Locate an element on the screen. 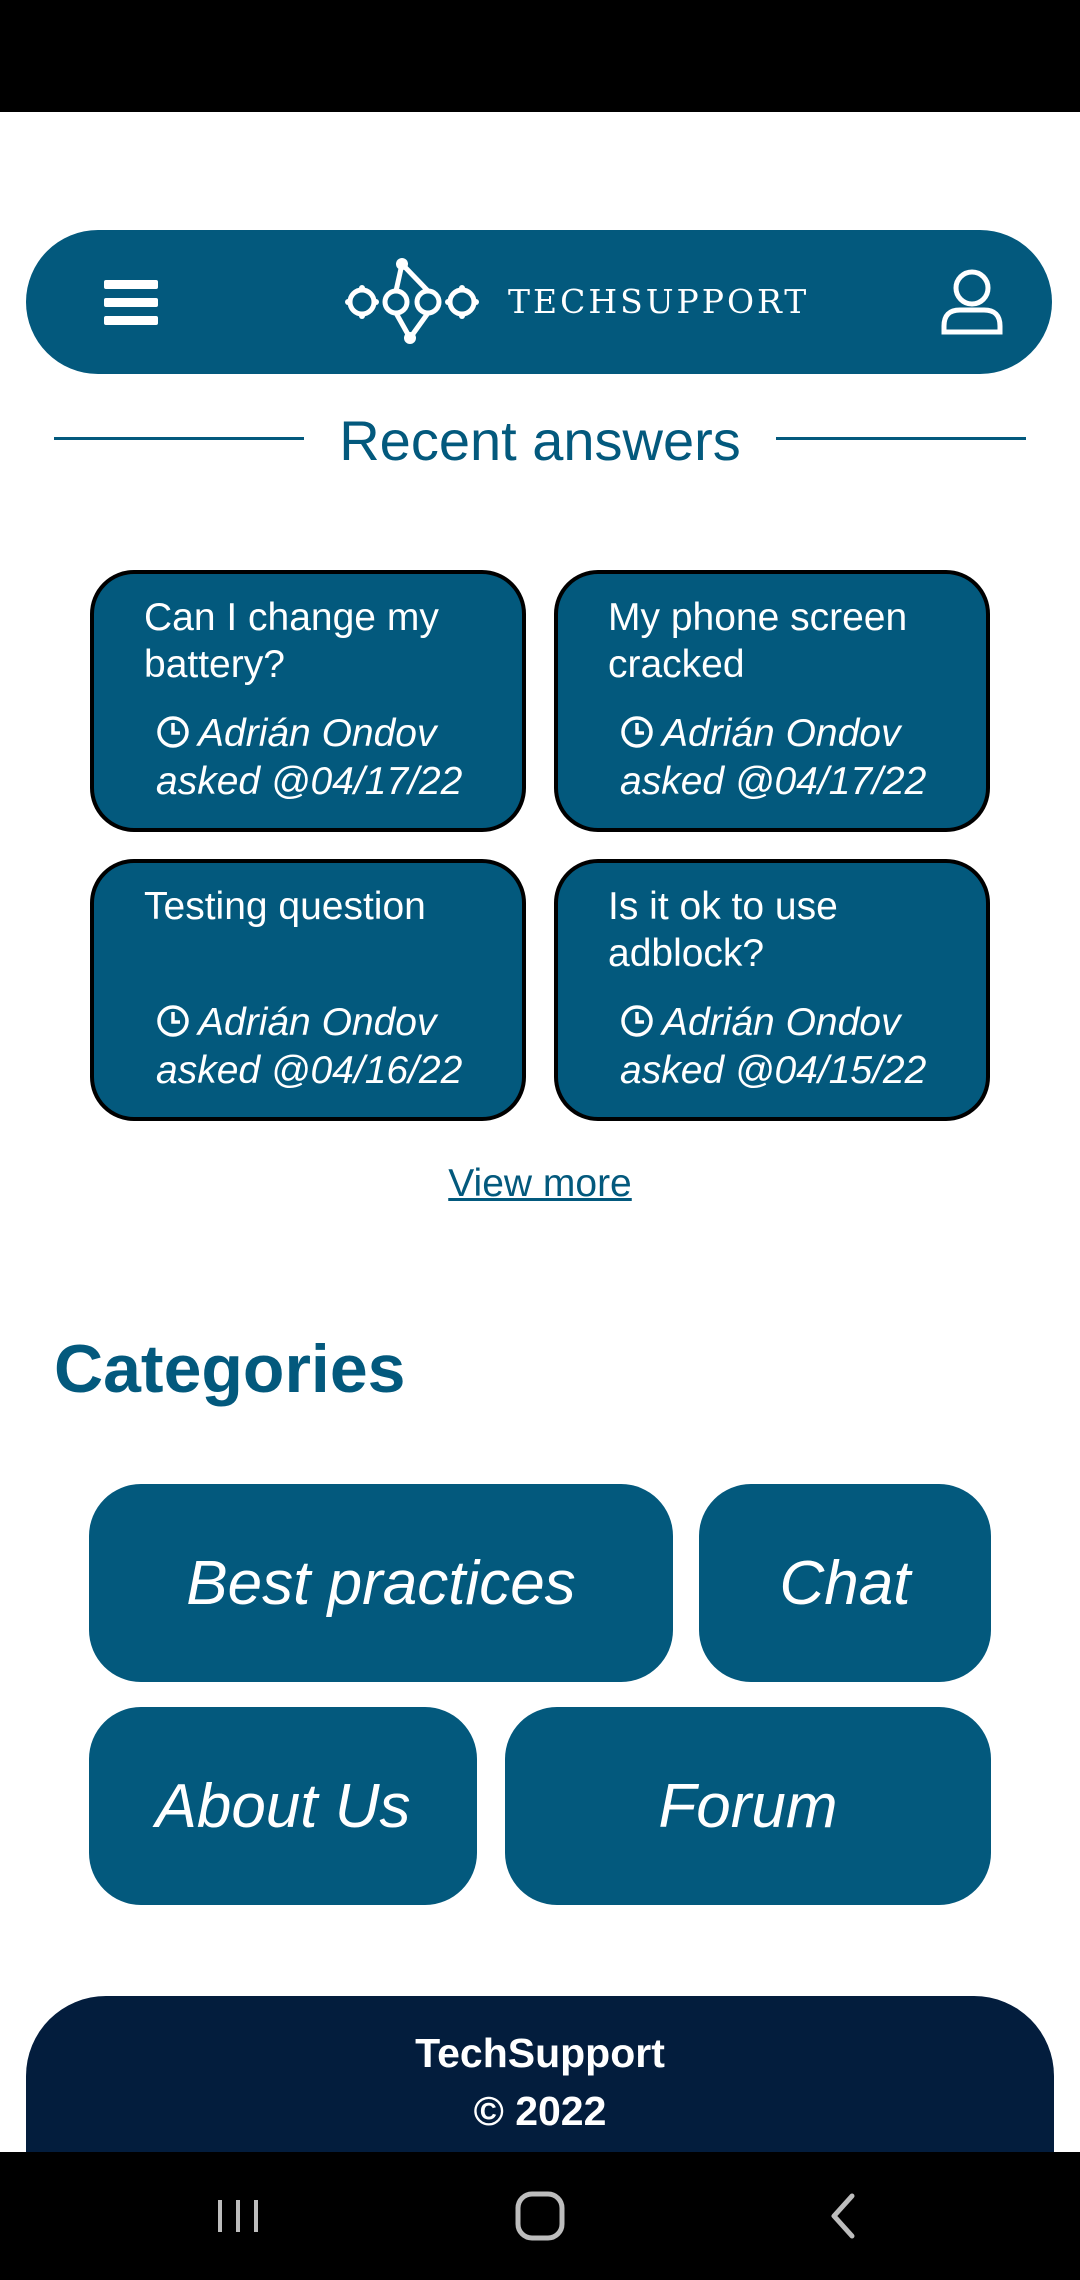 The image size is (1080, 2280). recent-answers-heading: Recent answers is located at coordinates (540, 440).